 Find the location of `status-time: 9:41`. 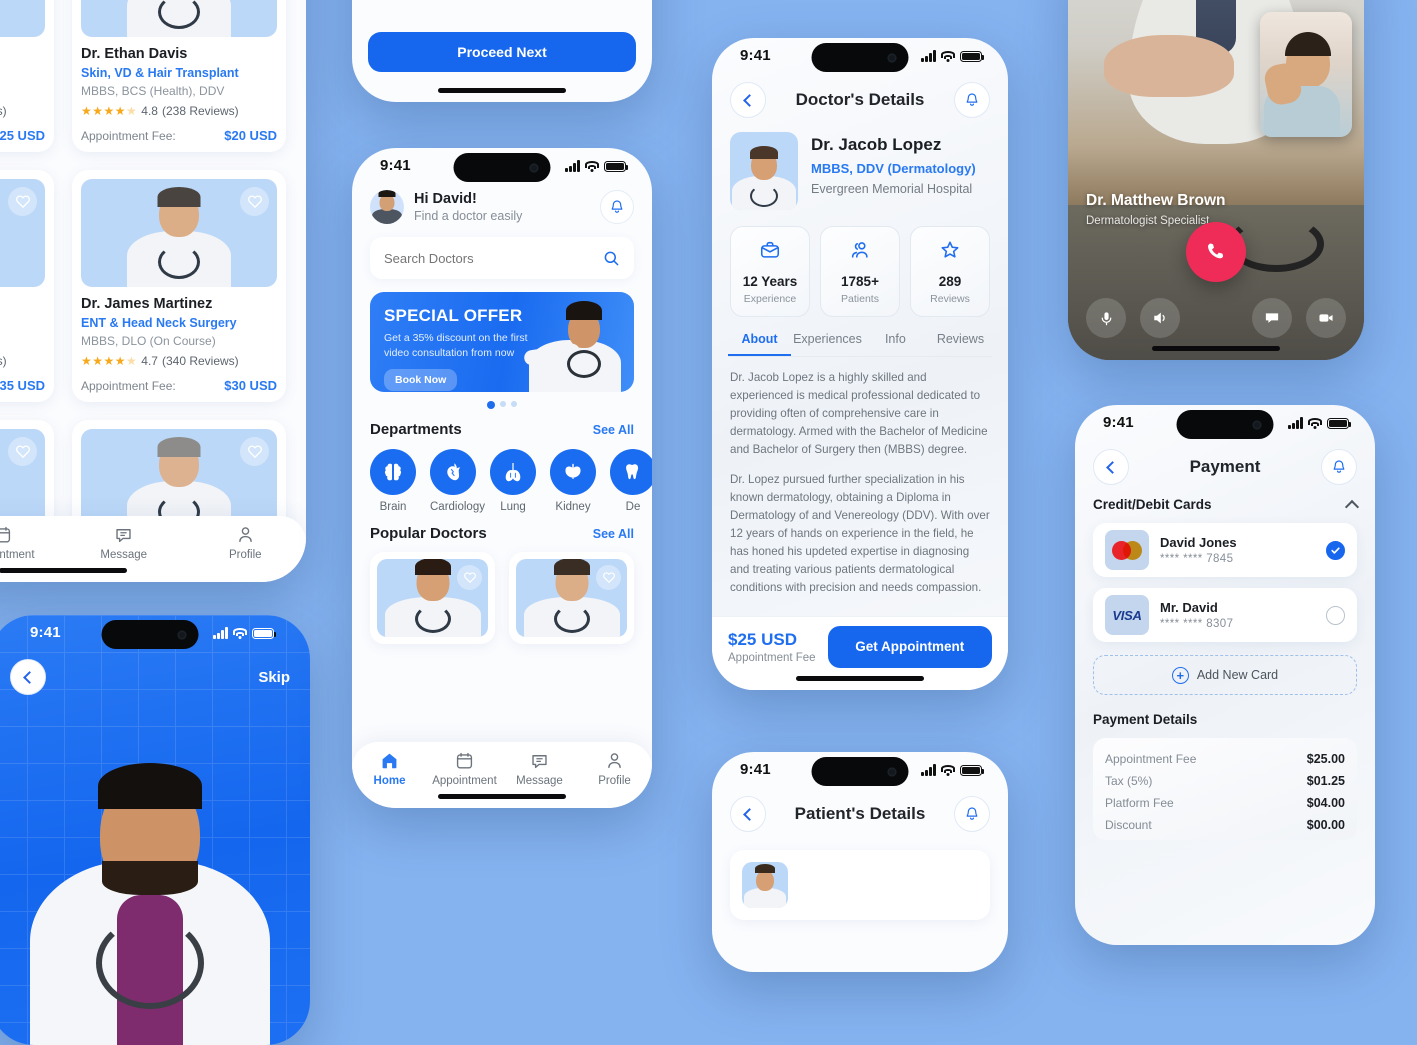

status-time: 9:41 is located at coordinates (45, 632).